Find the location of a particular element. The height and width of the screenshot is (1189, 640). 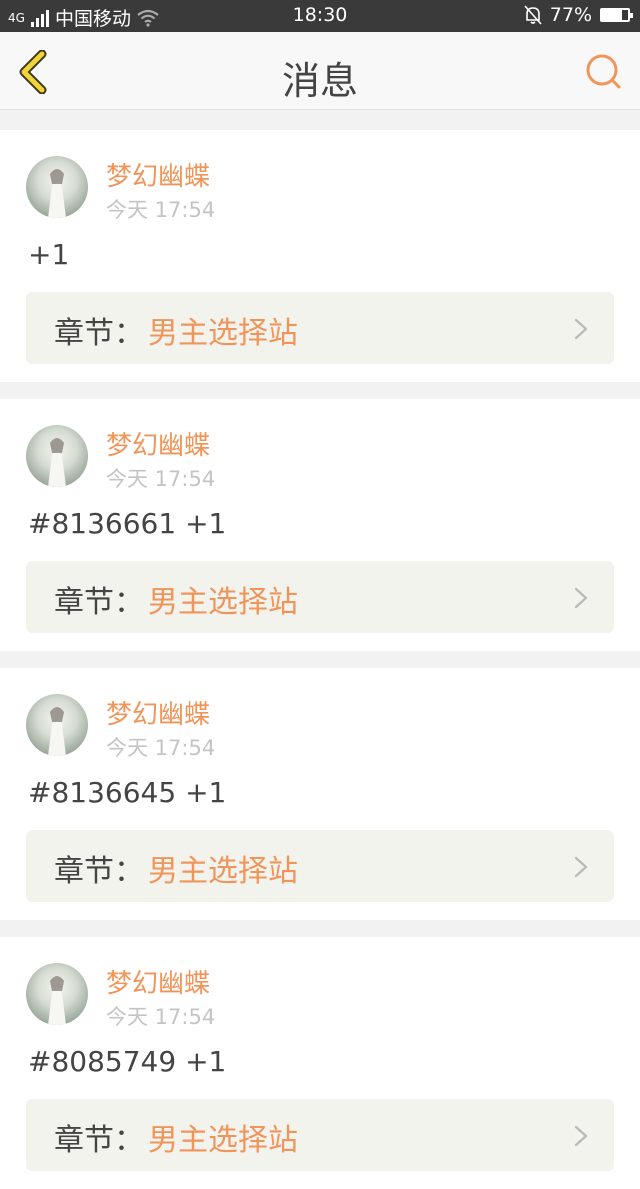

message-content: #8085749 +1 is located at coordinates (127, 1061).